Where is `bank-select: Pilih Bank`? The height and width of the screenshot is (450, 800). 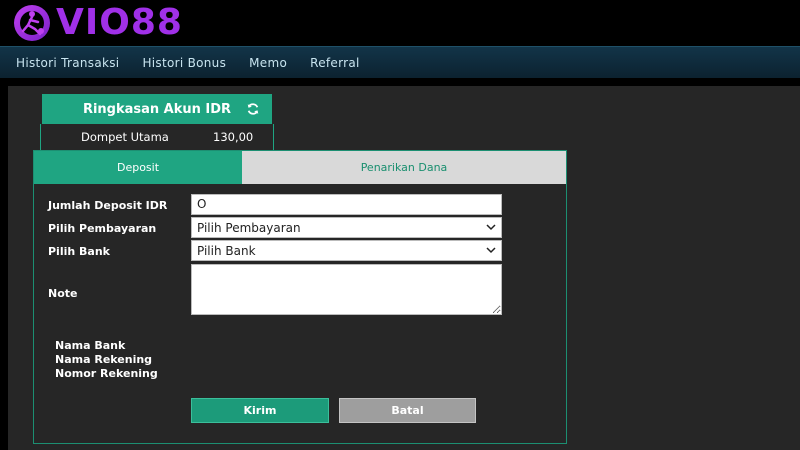
bank-select: Pilih Bank is located at coordinates (346, 250).